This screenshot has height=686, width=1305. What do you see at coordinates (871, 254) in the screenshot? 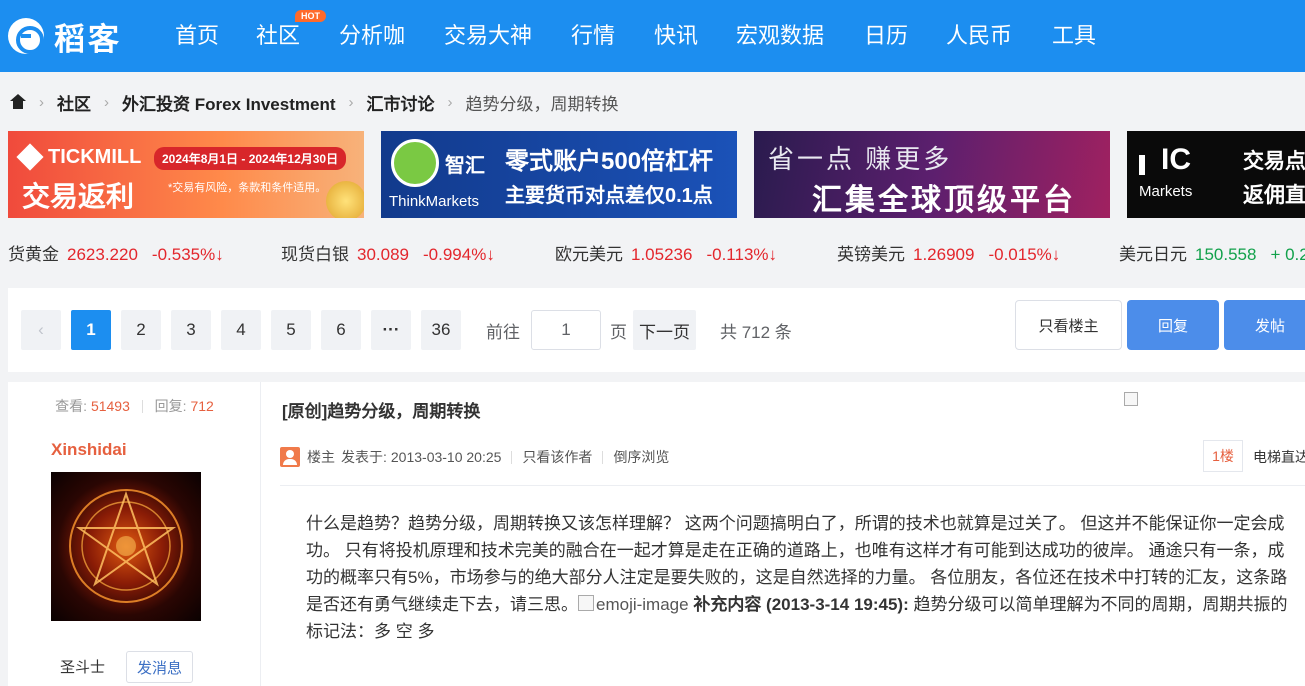
I see `ticker-name: 英镑美元` at bounding box center [871, 254].